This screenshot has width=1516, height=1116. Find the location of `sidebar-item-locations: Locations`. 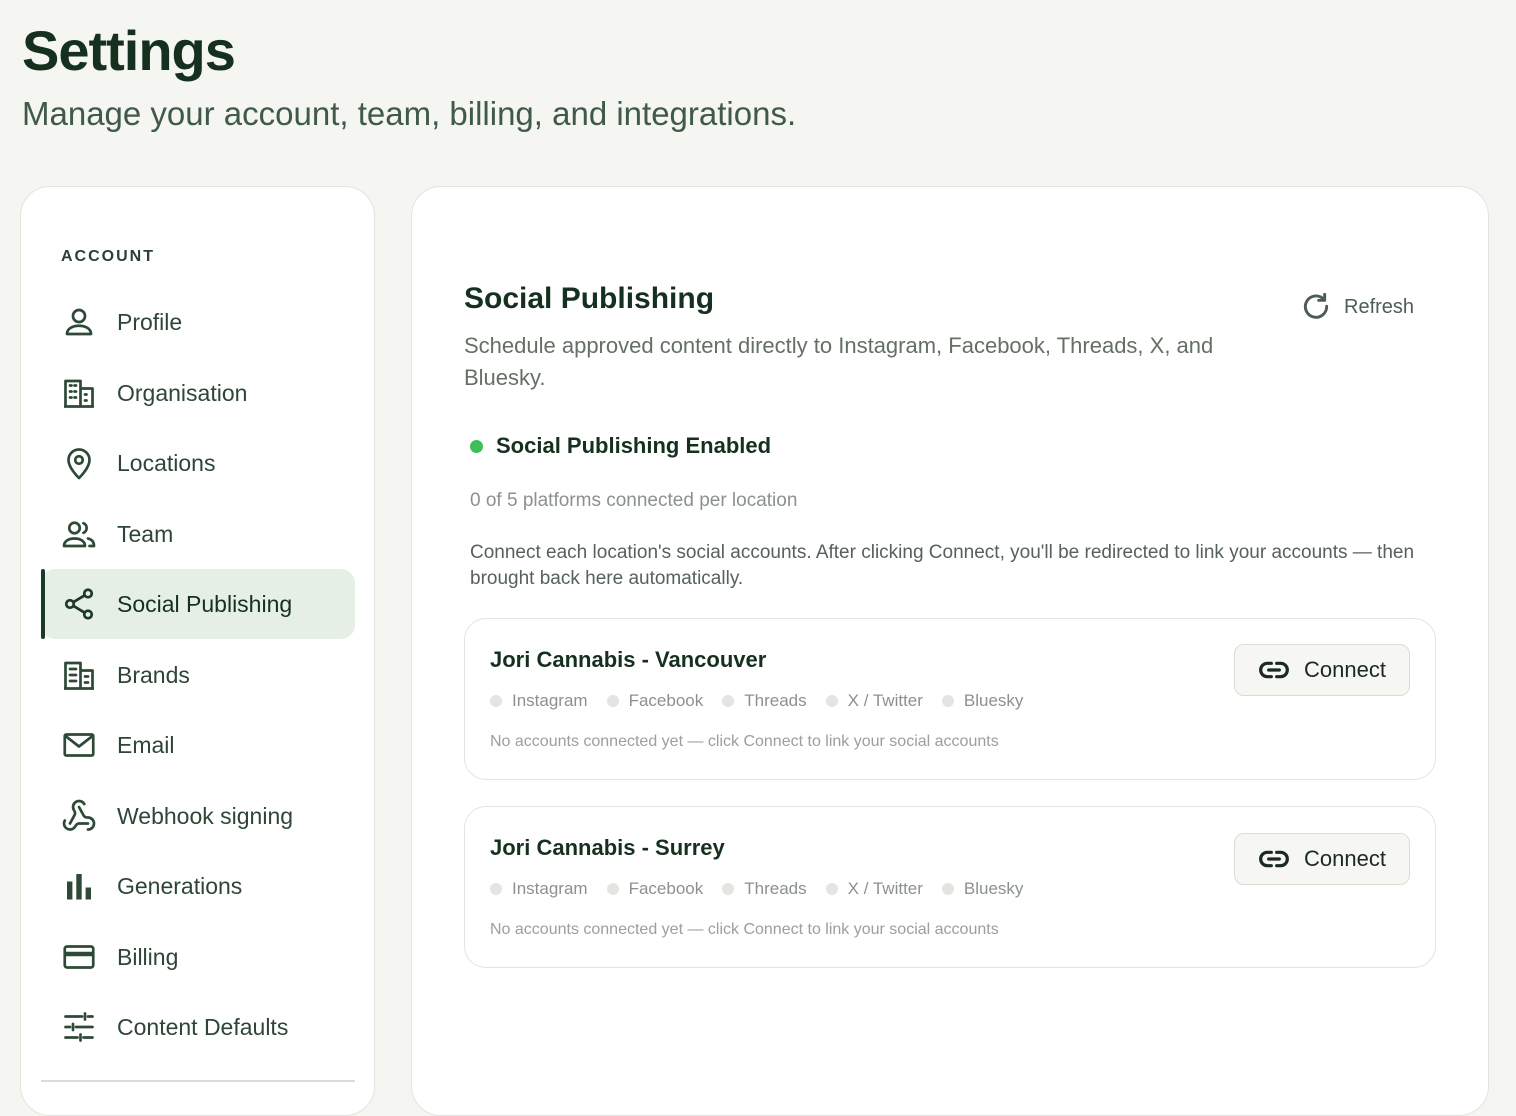

sidebar-item-locations: Locations is located at coordinates (198, 463).